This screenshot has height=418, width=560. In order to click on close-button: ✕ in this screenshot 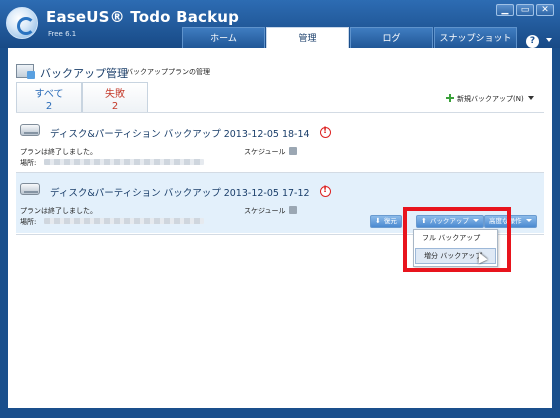, I will do `click(545, 10)`.